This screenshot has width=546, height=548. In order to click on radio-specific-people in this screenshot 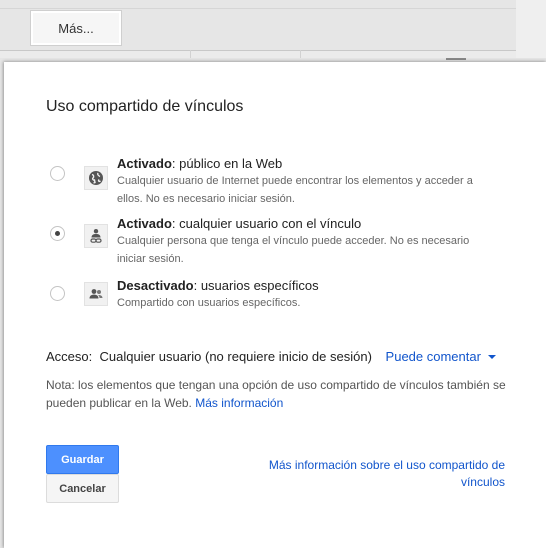, I will do `click(57, 293)`.